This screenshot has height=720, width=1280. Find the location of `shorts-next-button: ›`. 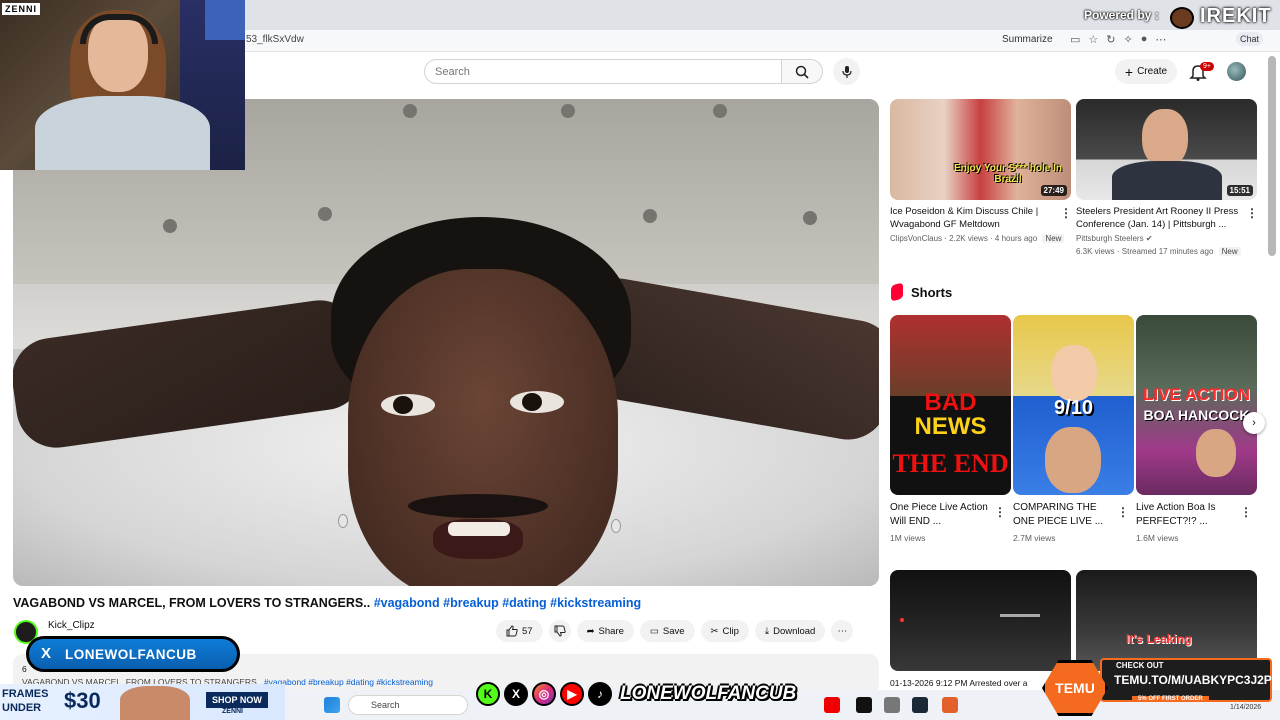

shorts-next-button: › is located at coordinates (1254, 423).